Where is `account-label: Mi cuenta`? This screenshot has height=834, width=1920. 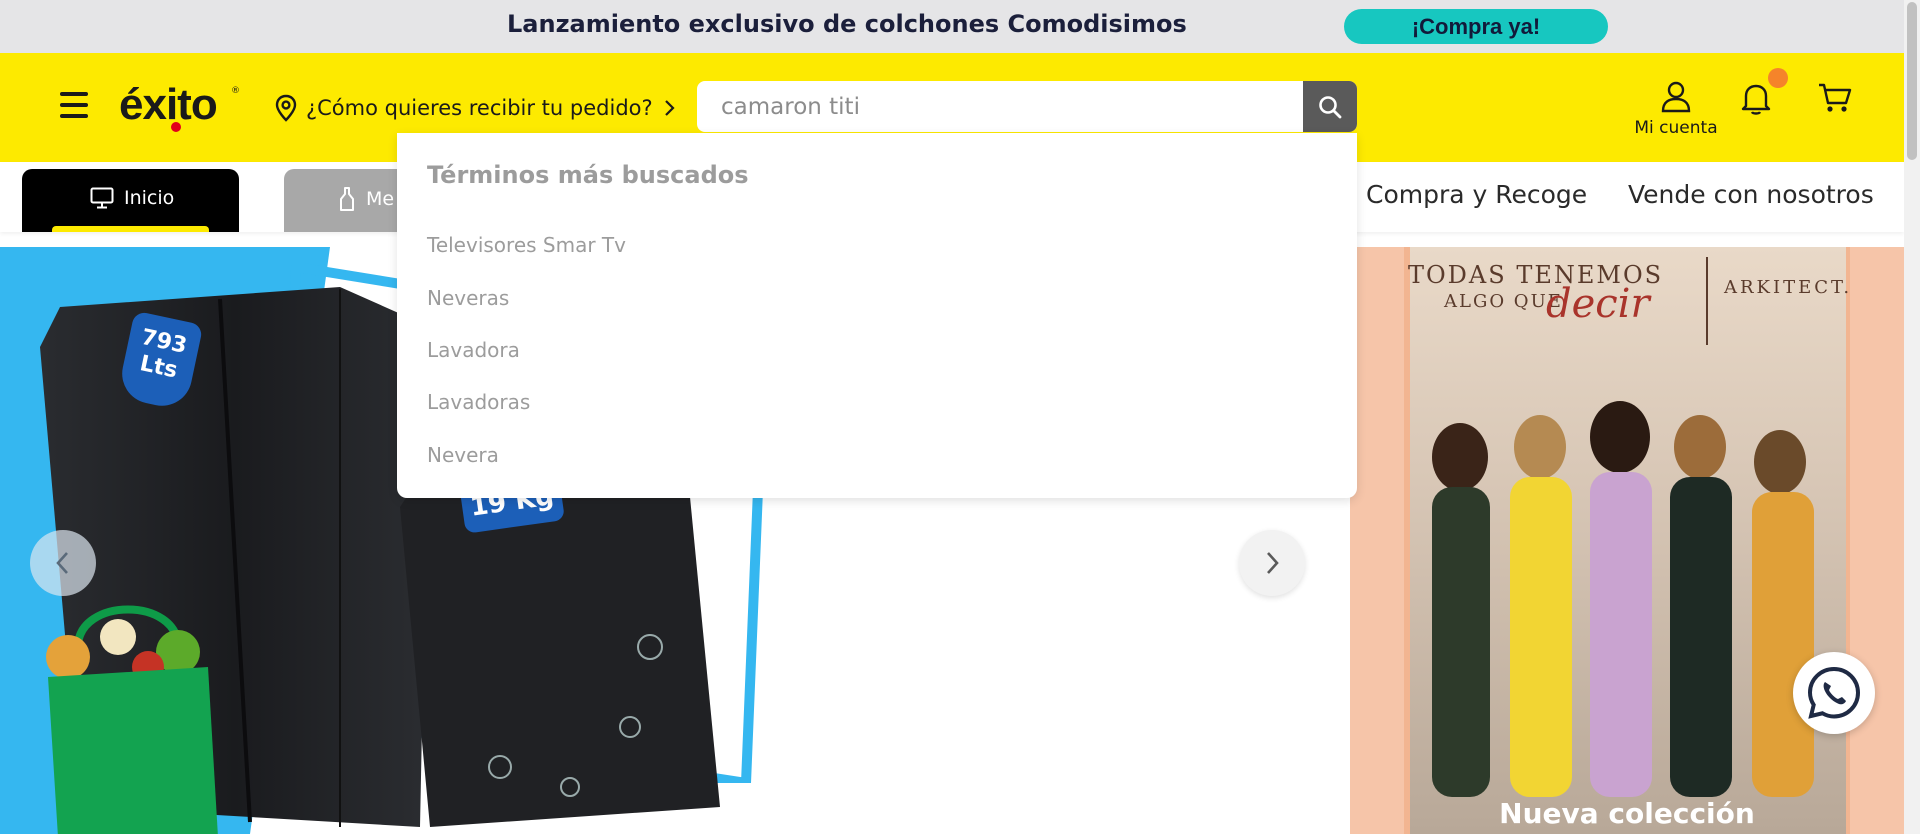
account-label: Mi cuenta is located at coordinates (1676, 128).